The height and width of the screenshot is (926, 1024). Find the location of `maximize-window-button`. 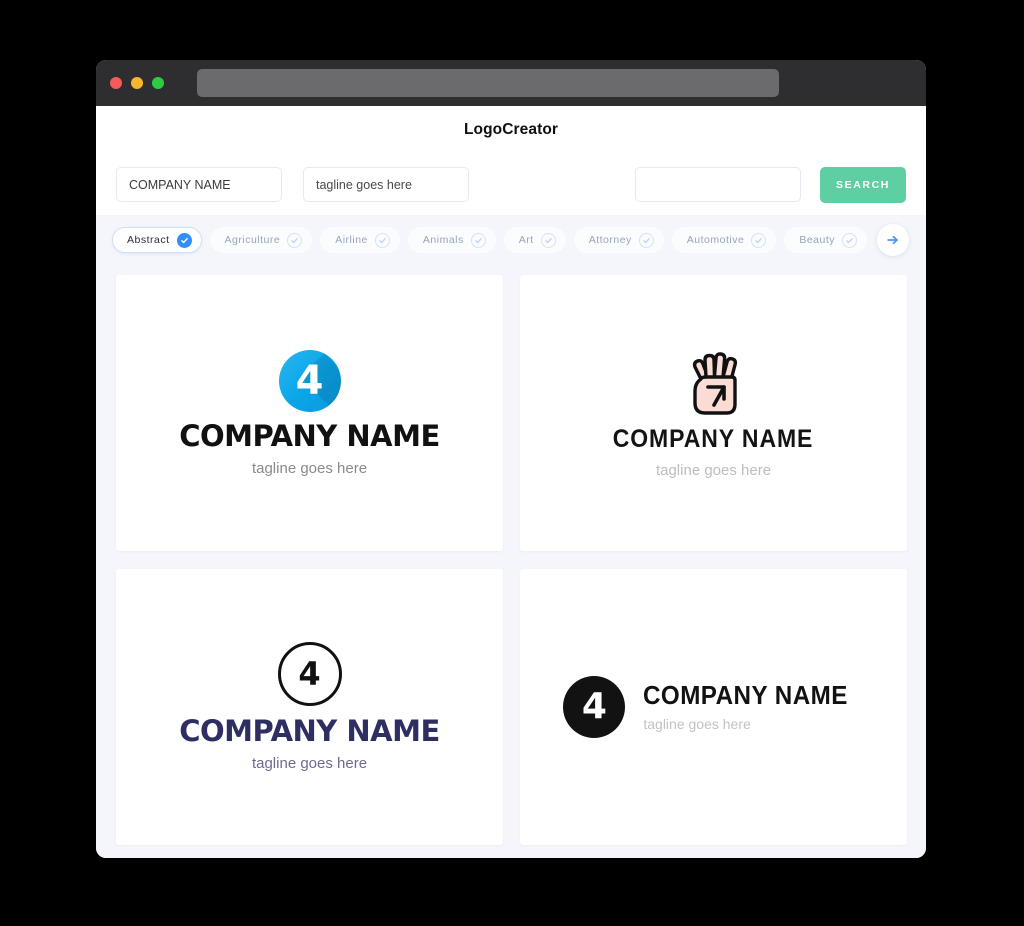

maximize-window-button is located at coordinates (158, 83).